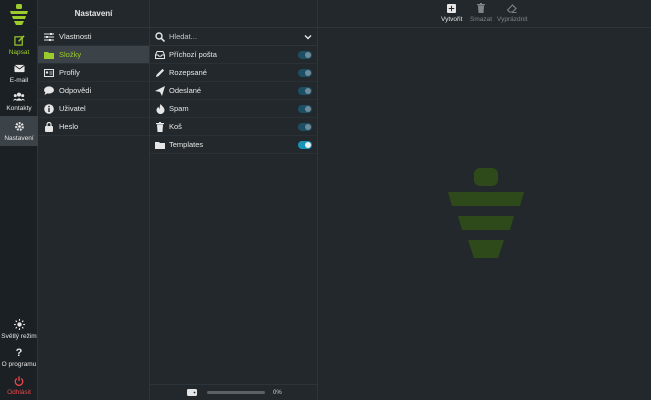 The width and height of the screenshot is (651, 400). I want to click on quota-bar: 0%, so click(233, 392).